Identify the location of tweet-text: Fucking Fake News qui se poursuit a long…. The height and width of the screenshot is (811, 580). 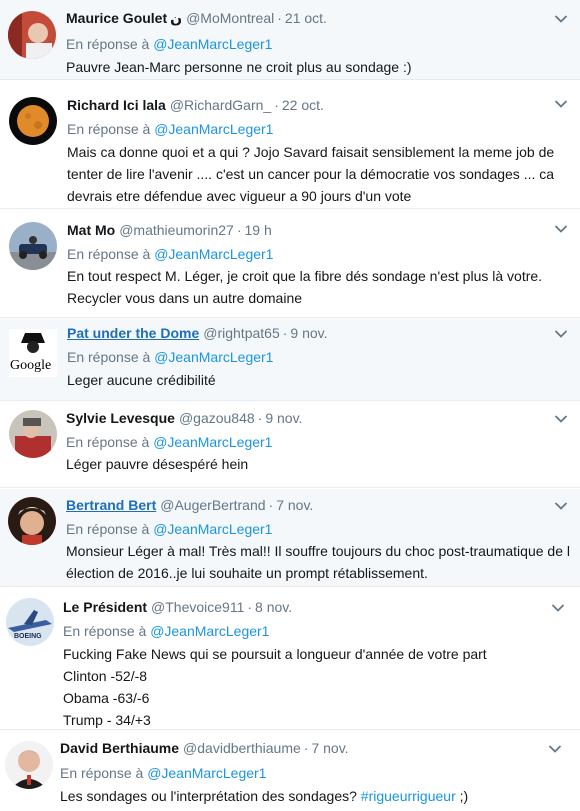
(275, 687).